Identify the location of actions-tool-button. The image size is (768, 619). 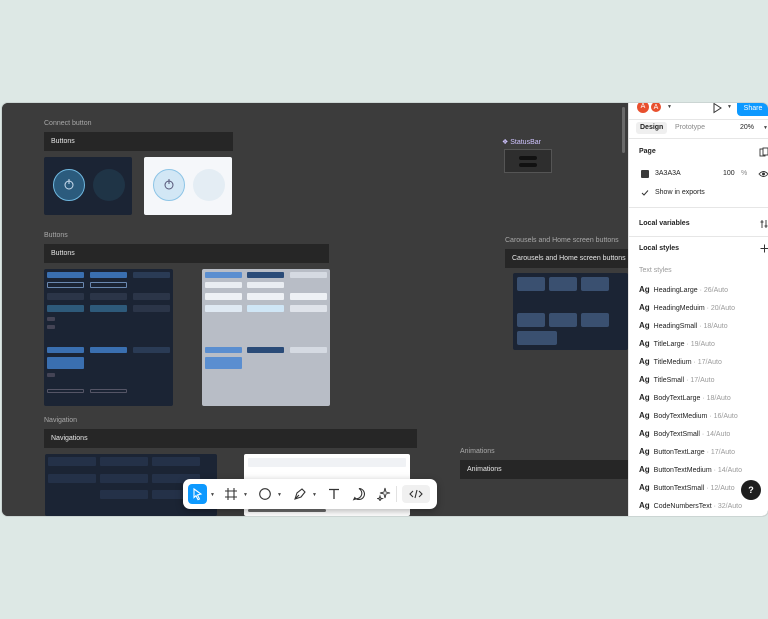
(384, 494).